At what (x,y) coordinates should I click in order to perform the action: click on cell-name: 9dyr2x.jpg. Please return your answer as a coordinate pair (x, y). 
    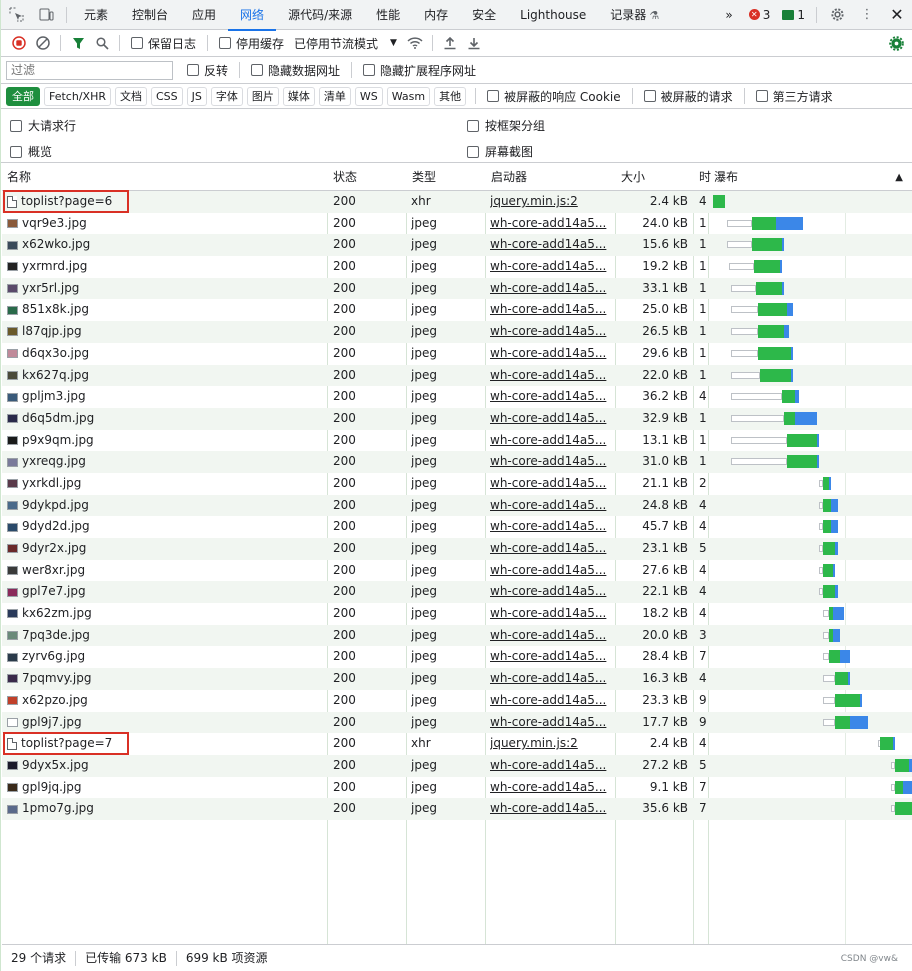
    Looking at the image, I should click on (166, 549).